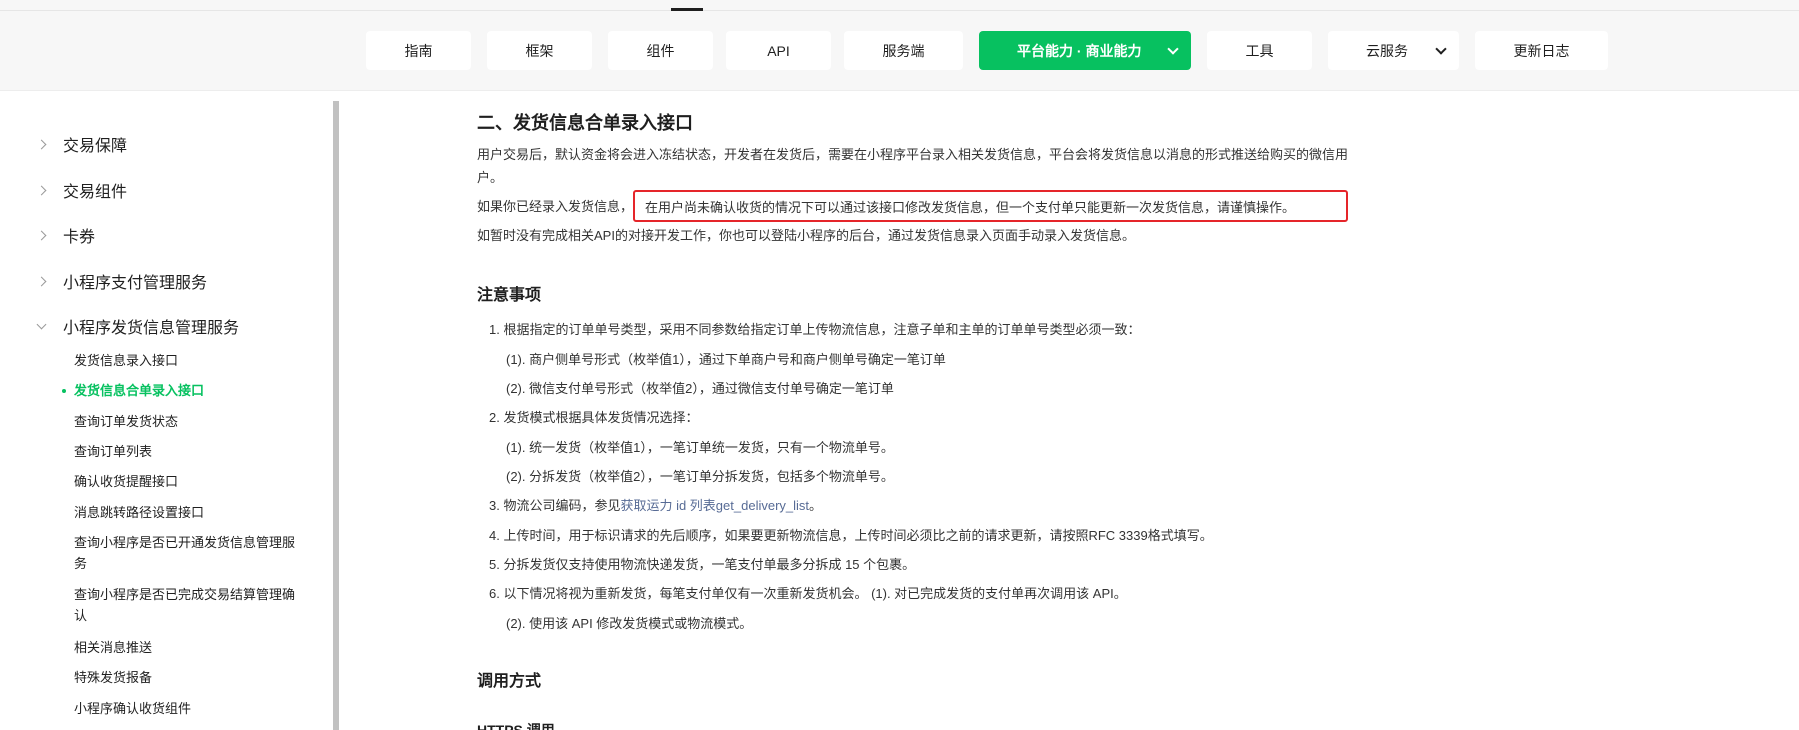 The image size is (1799, 730). What do you see at coordinates (700, 447) in the screenshot?
I see `note-subitem-2a: (1). 统一发货（枚举值1），一笔订单统一发货，只有一个物流单号。` at bounding box center [700, 447].